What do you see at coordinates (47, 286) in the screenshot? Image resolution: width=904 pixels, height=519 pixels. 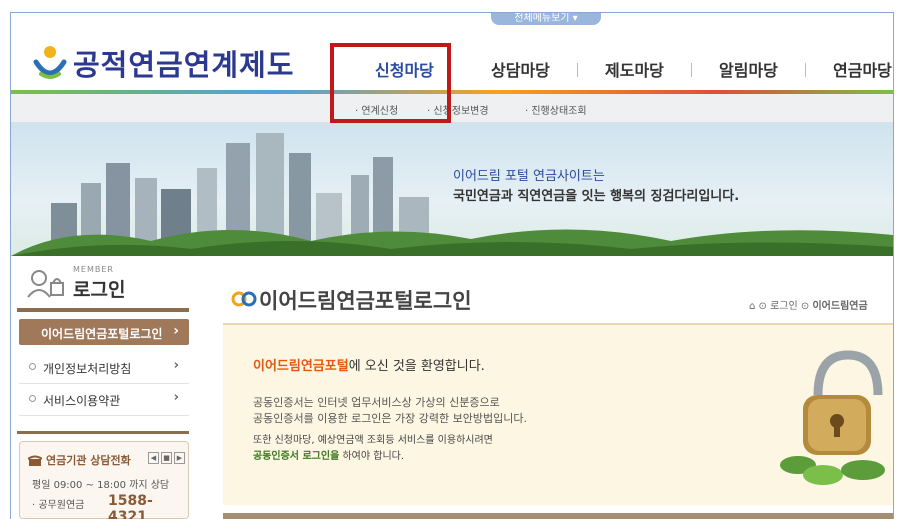 I see `member-user-icon` at bounding box center [47, 286].